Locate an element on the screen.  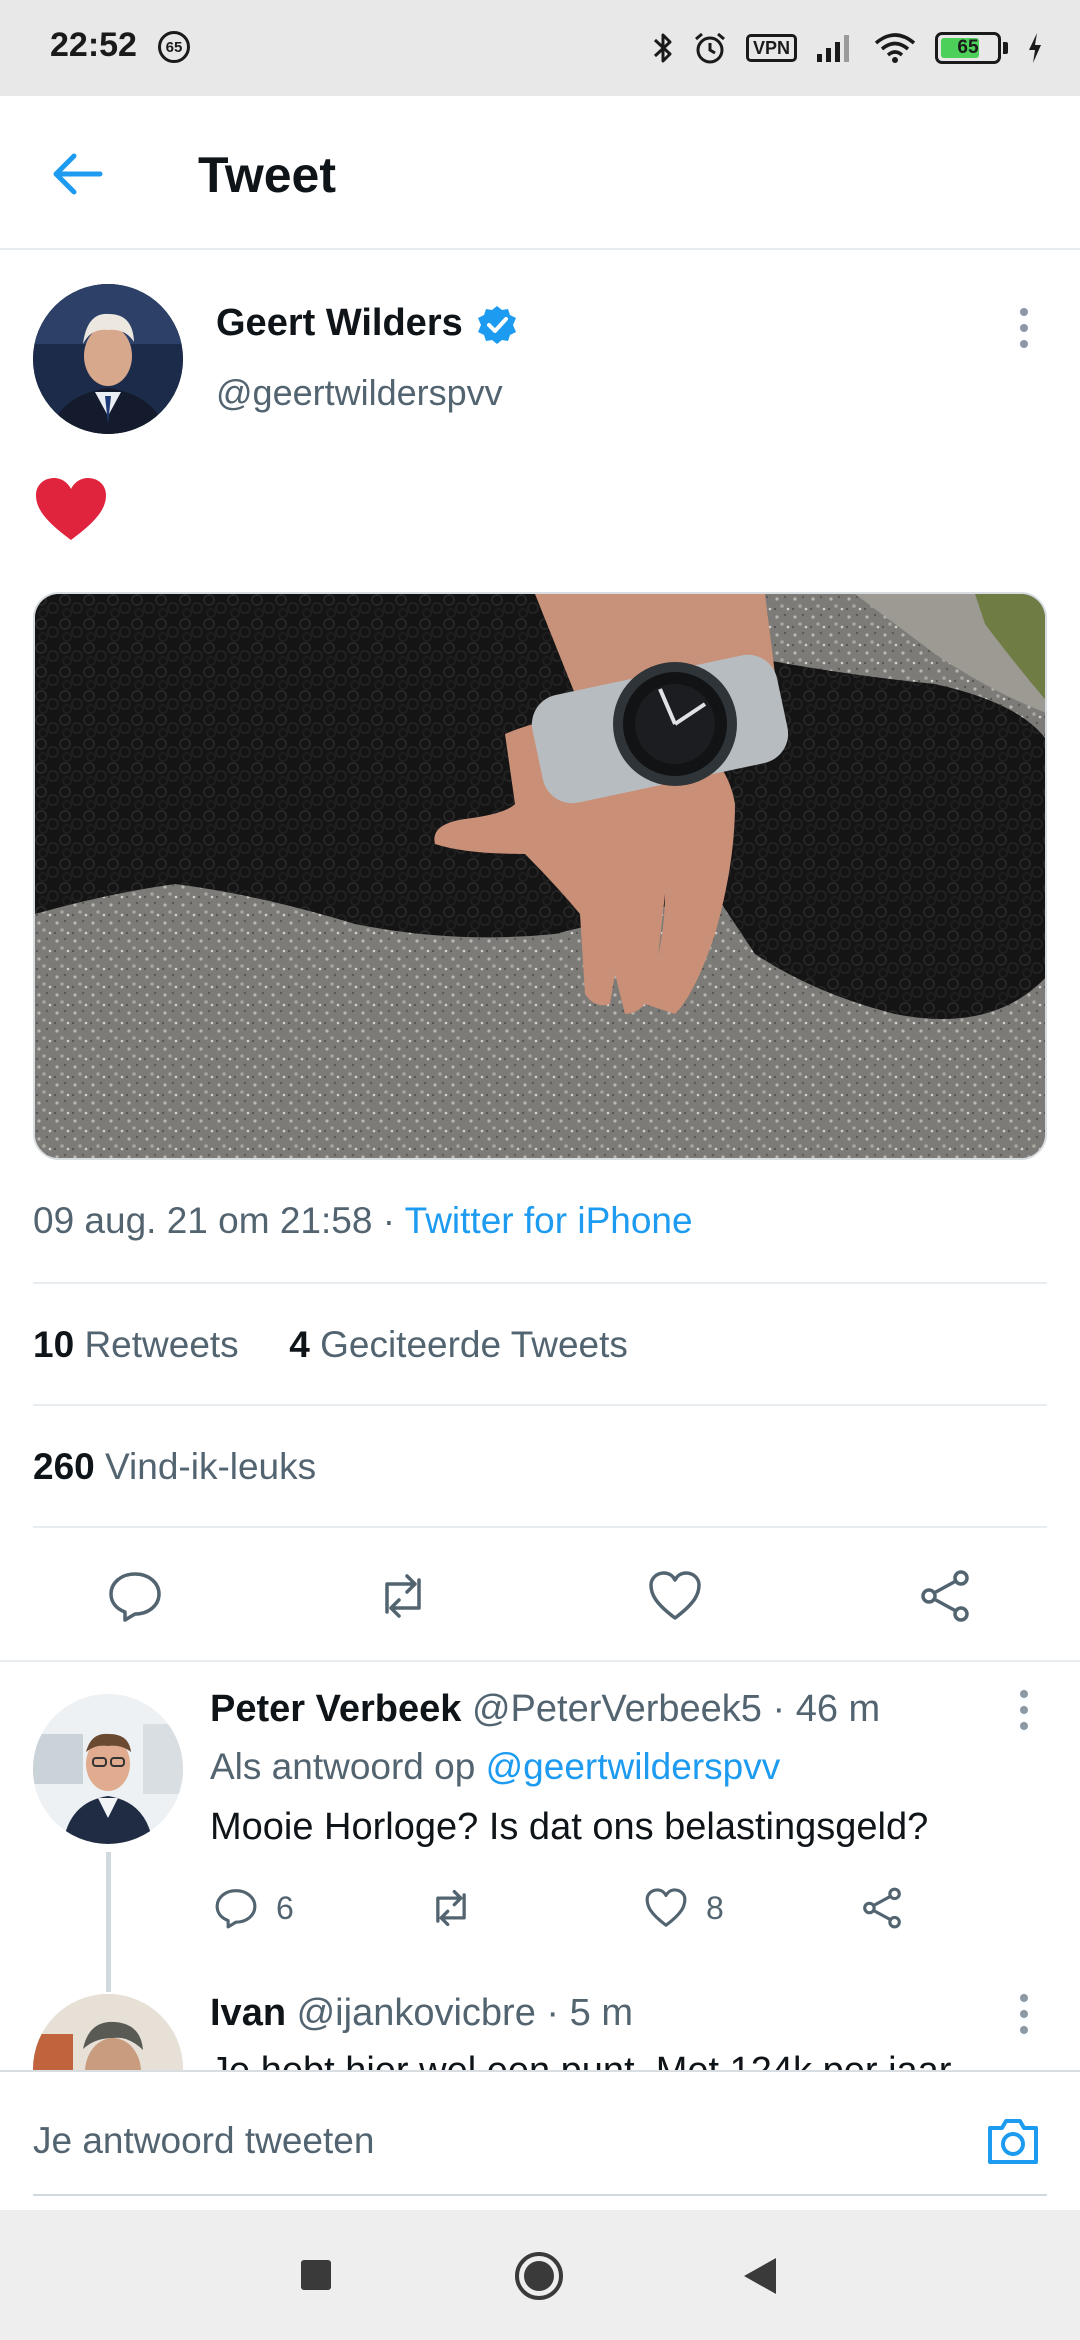
reply-share-button is located at coordinates (882, 1908).